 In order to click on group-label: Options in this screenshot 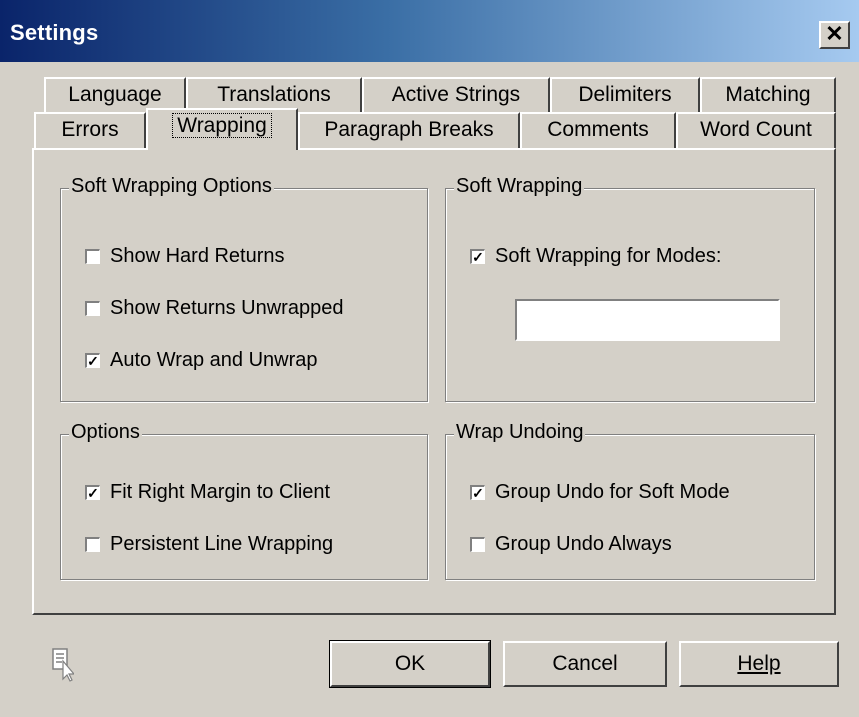, I will do `click(105, 432)`.